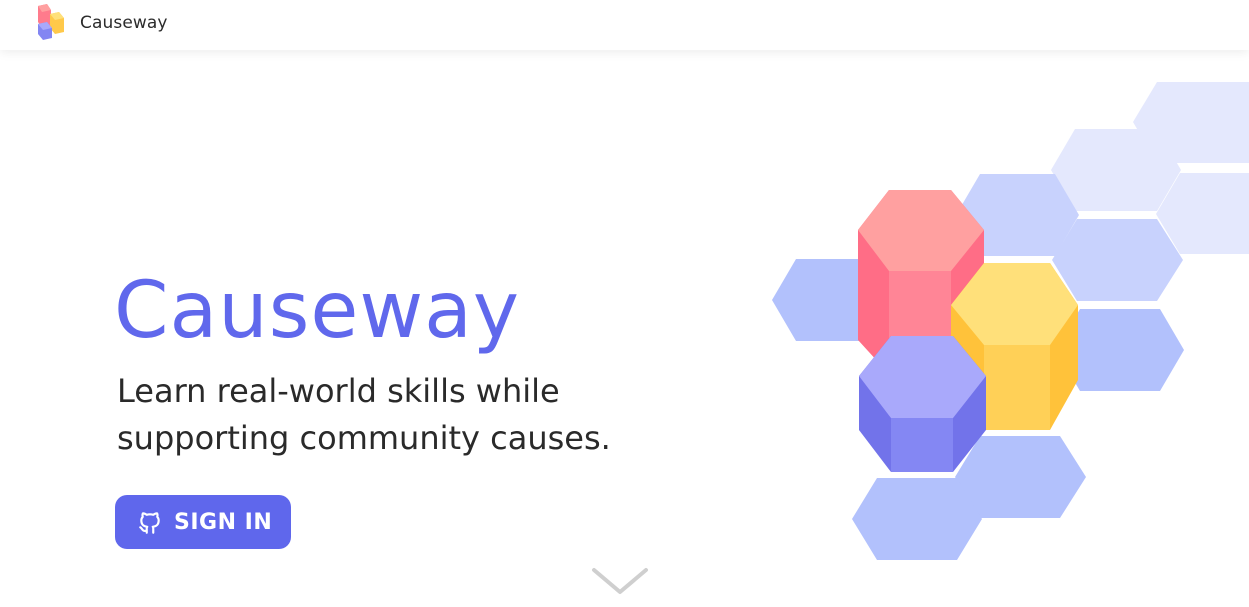 The image size is (1249, 607). Describe the element at coordinates (149, 523) in the screenshot. I see `github-icon` at that location.